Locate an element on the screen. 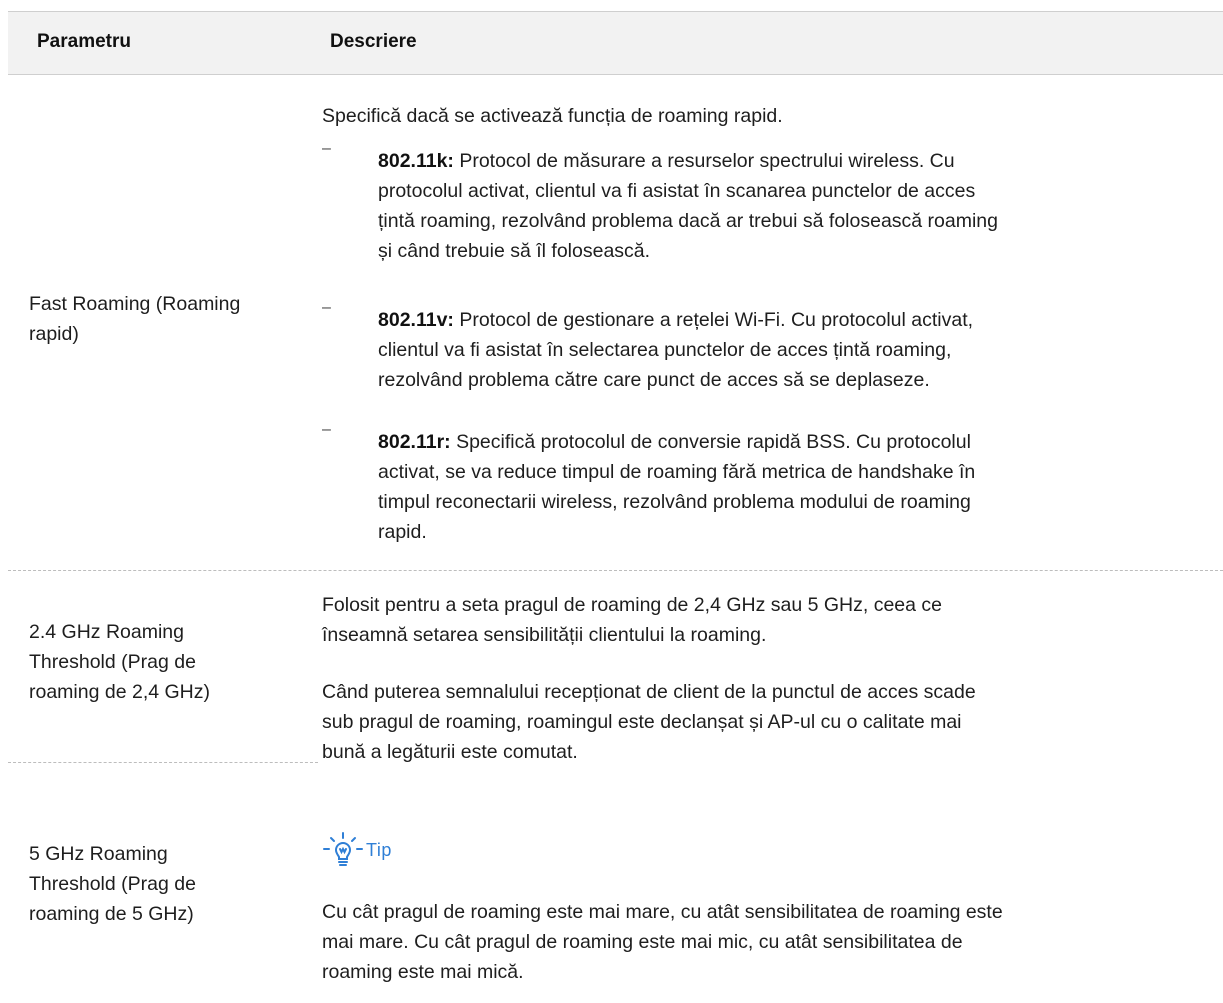 This screenshot has width=1223, height=1003. table-header: Parametru Descriere is located at coordinates (615, 43).